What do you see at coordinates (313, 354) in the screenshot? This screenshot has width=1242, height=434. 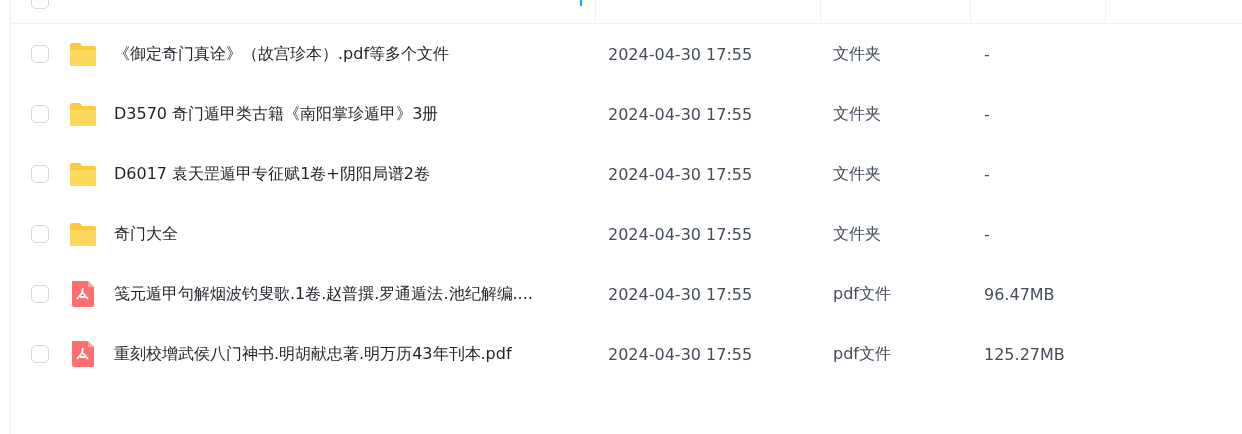 I see `file-name: 重刻校增武侯八门神书.明胡献忠著.明万历43年刊本.pdf` at bounding box center [313, 354].